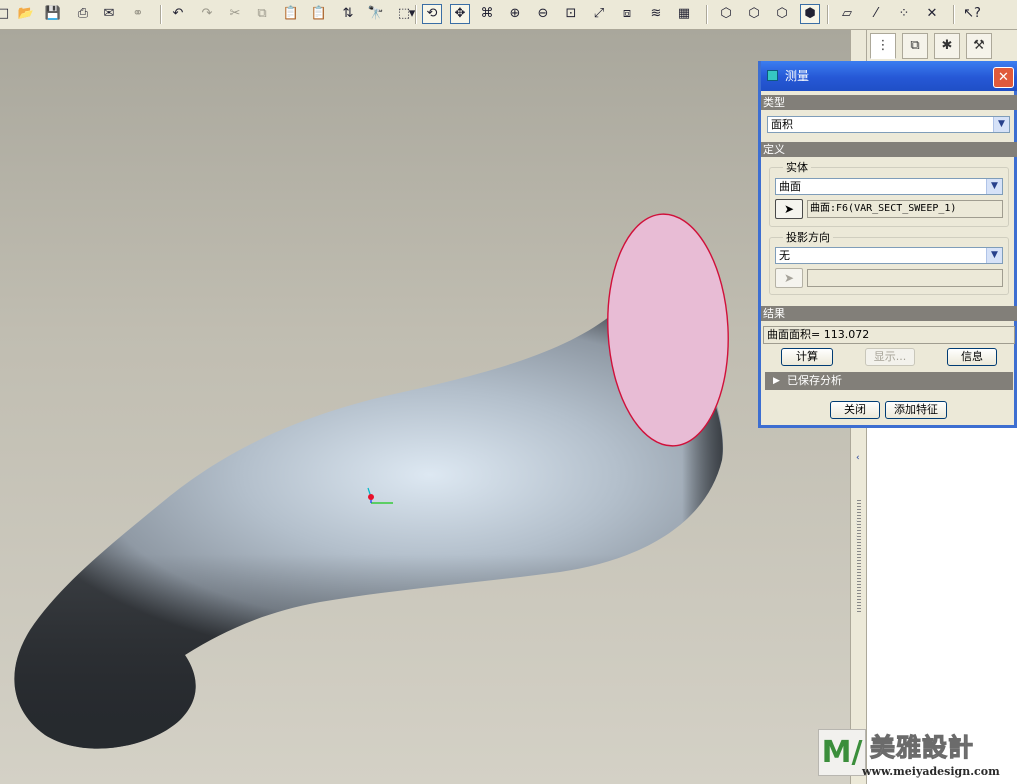 This screenshot has height=784, width=1017. I want to click on navigator-tabs: ⋮ ⧉ ✱ ⚒, so click(942, 46).